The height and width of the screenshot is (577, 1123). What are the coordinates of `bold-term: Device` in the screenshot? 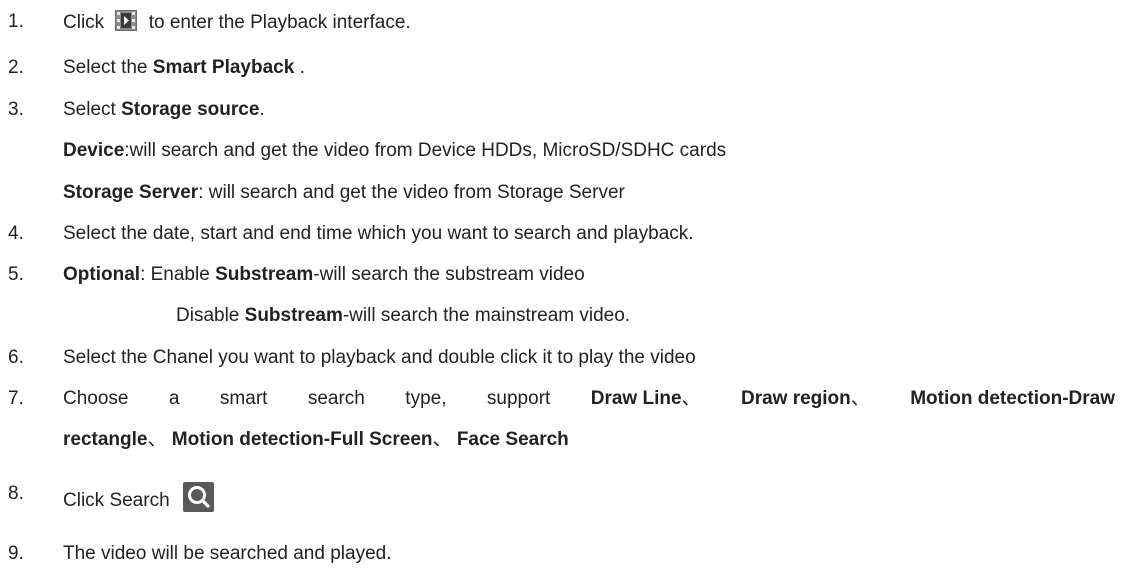 It's located at (94, 150).